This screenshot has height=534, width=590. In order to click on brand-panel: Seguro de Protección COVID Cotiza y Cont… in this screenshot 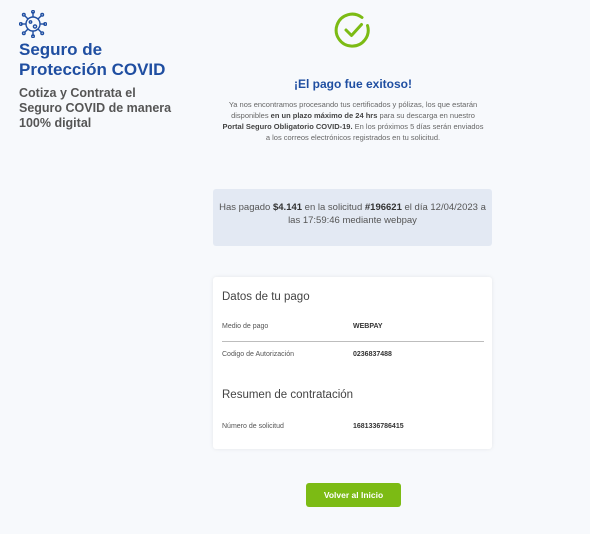, I will do `click(109, 70)`.